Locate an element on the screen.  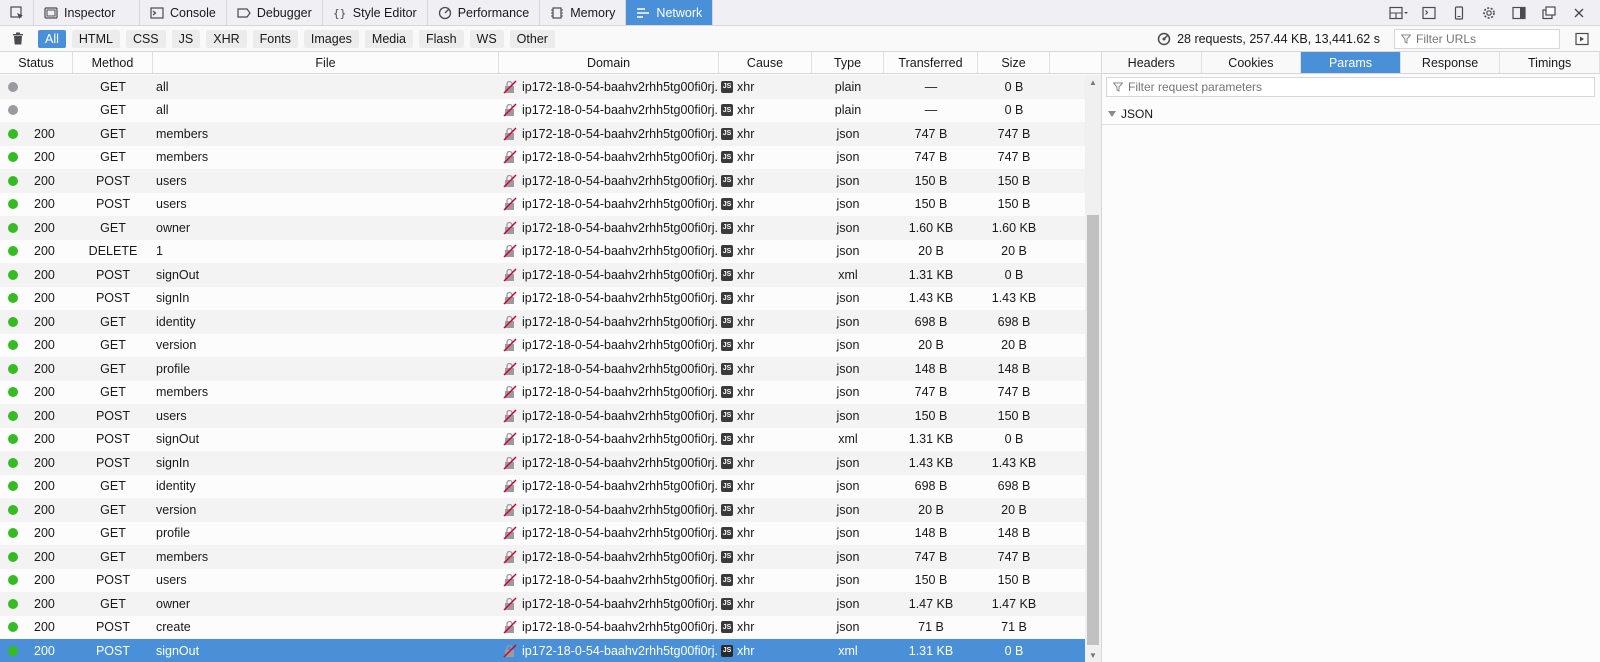
filter-button-fonts: Fonts is located at coordinates (275, 38).